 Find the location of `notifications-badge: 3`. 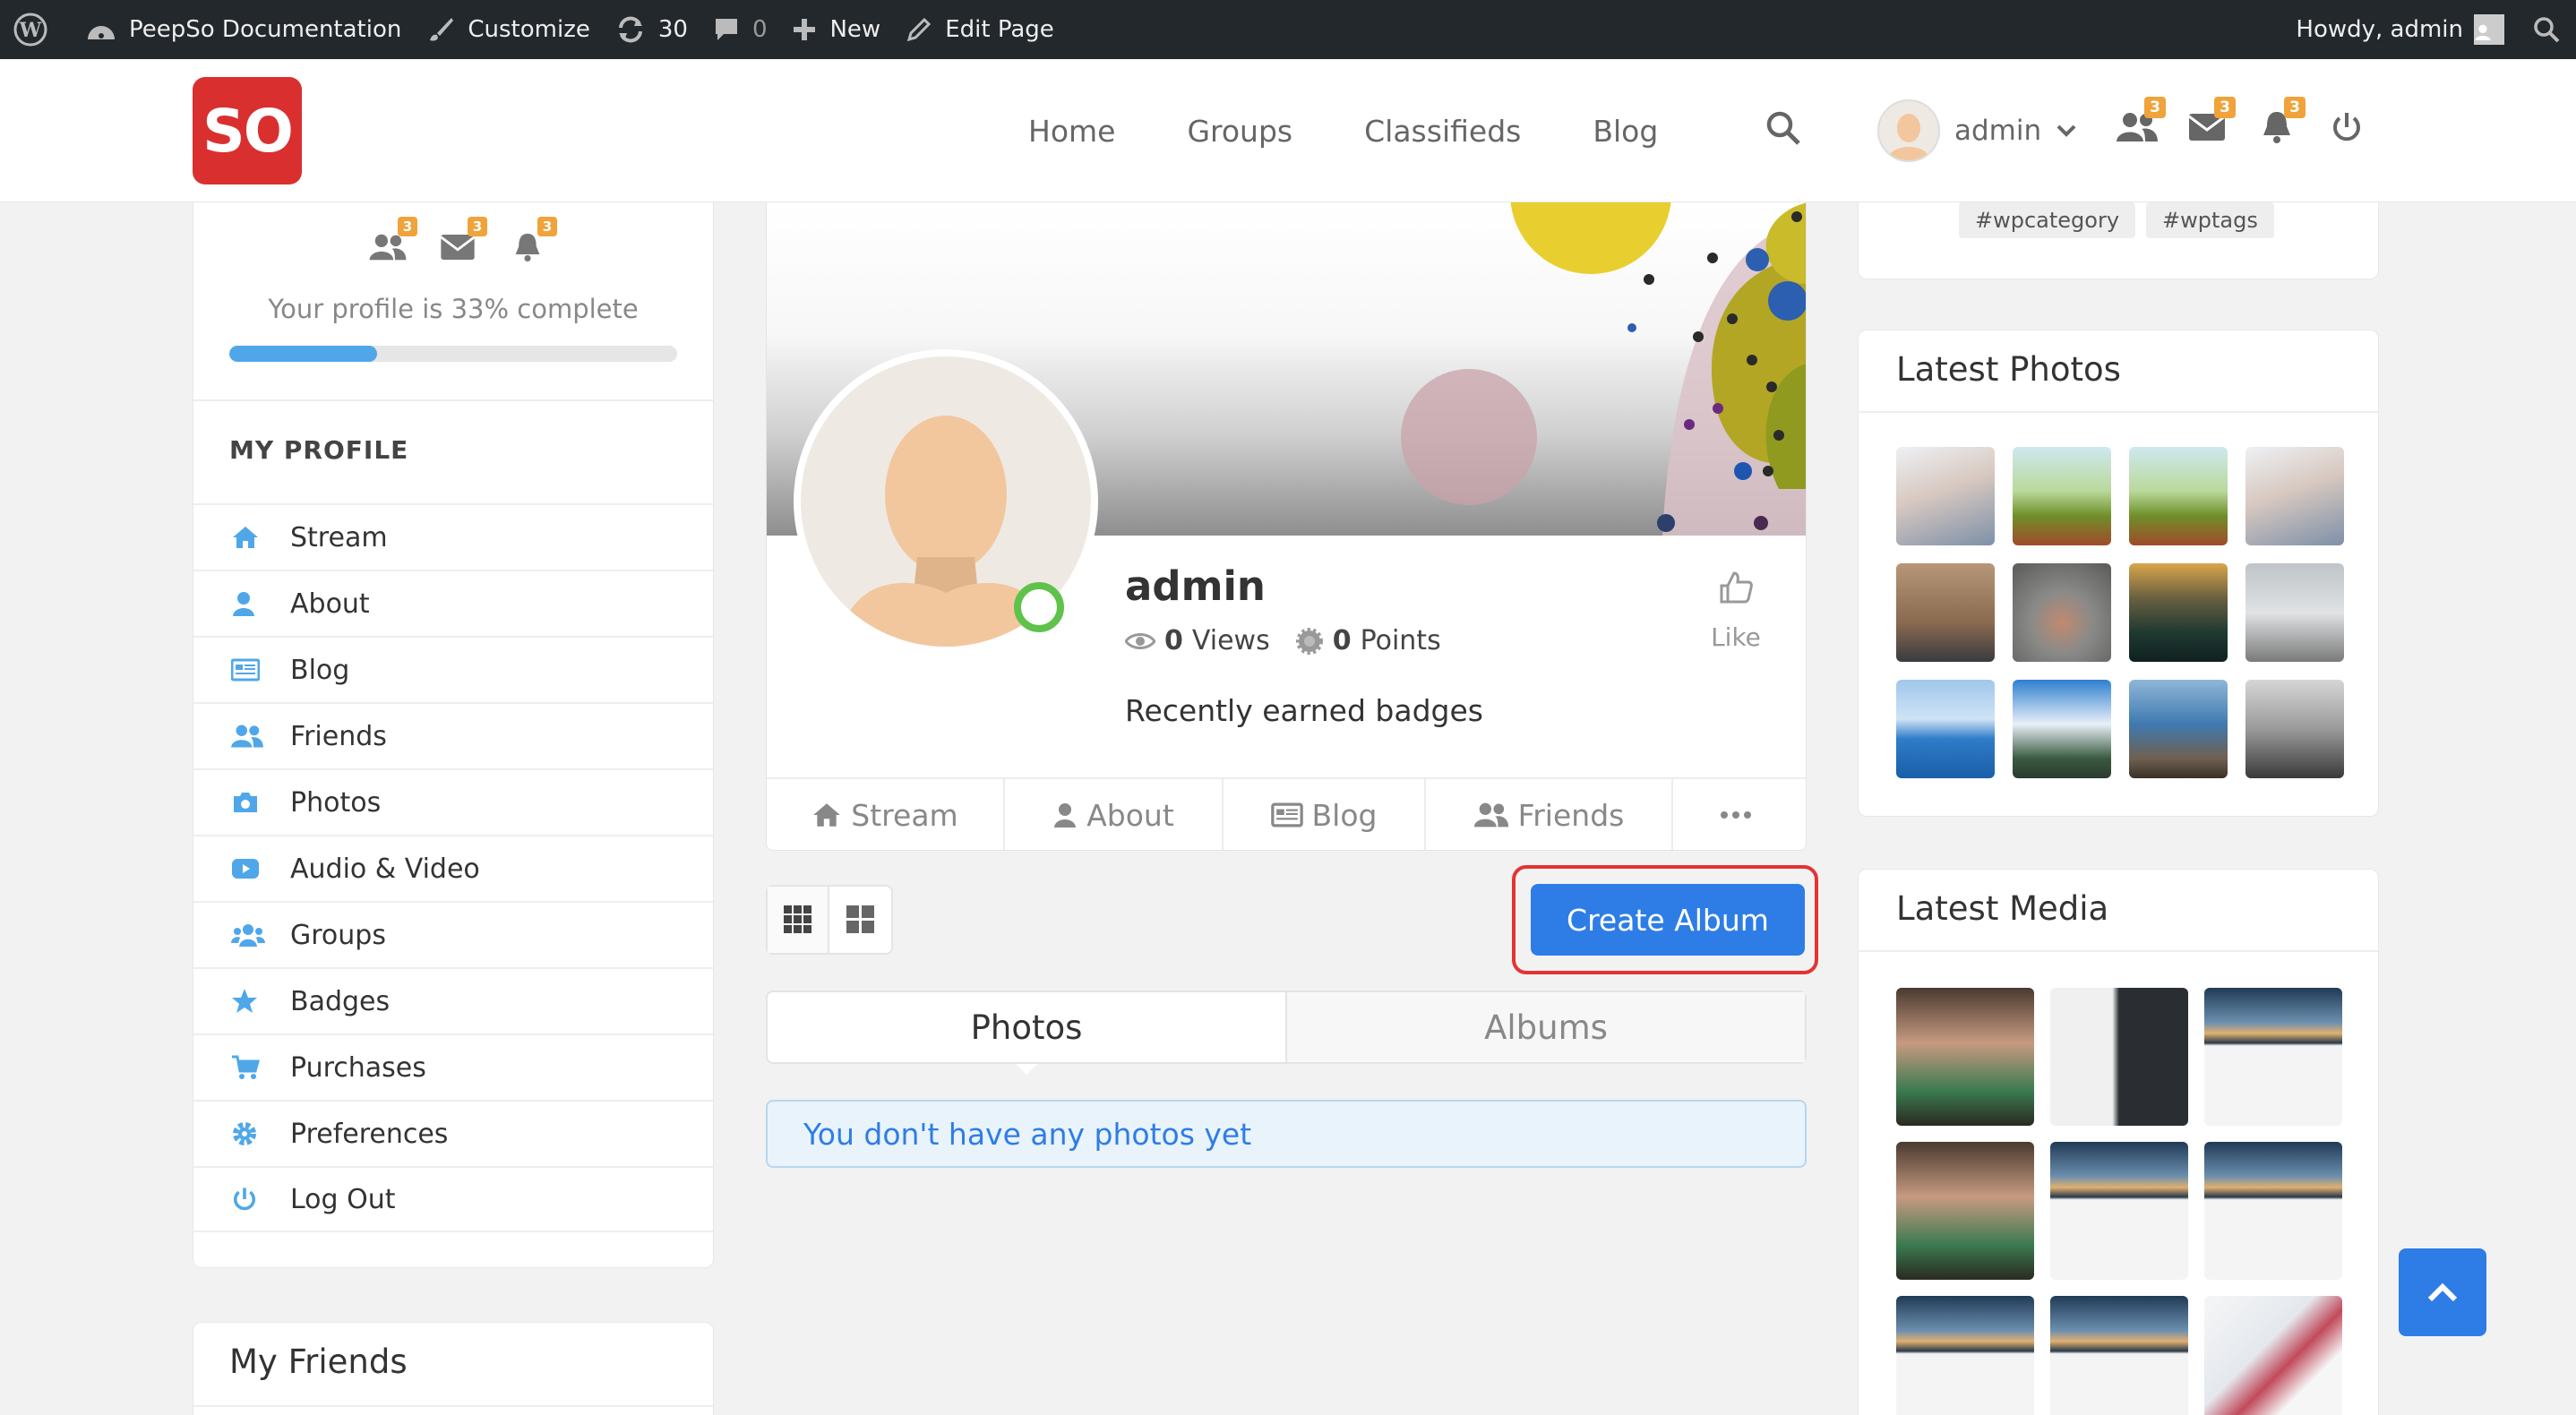

notifications-badge: 3 is located at coordinates (547, 226).